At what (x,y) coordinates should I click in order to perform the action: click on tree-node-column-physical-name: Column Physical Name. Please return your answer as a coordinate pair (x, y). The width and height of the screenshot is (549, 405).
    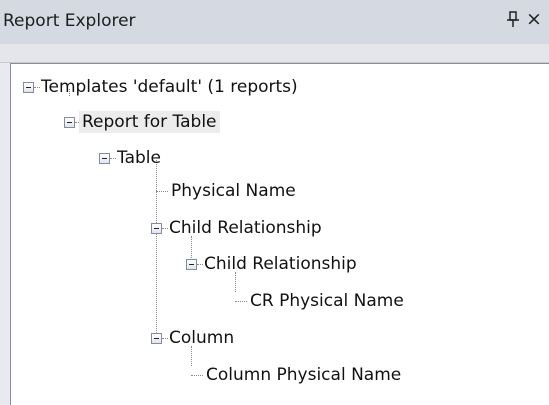
    Looking at the image, I should click on (271, 375).